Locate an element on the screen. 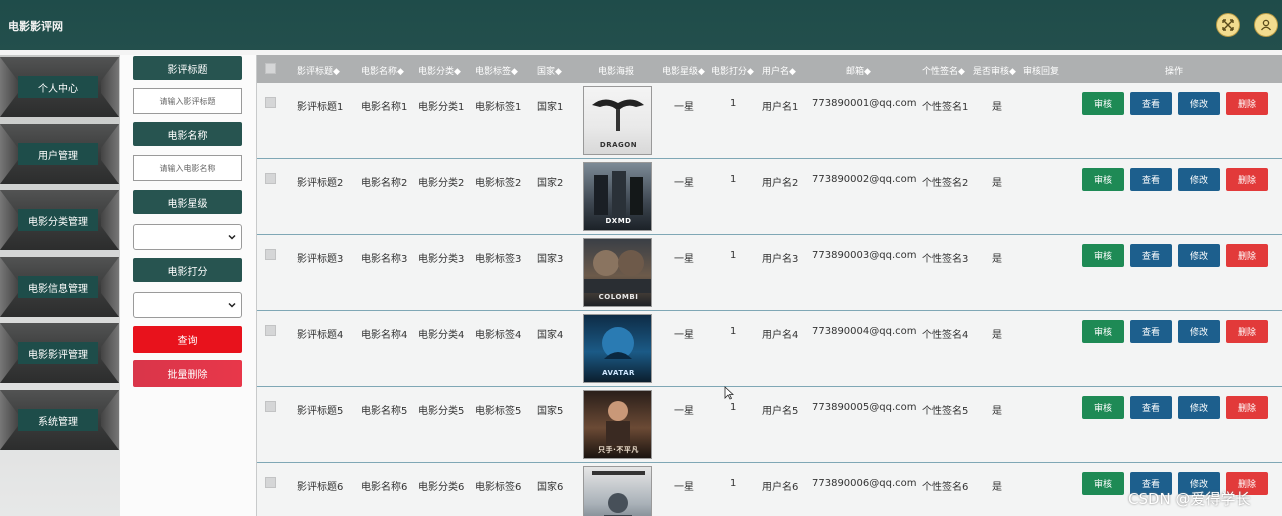 The image size is (1282, 516). cell-email: 773890006@qq.com is located at coordinates (864, 483).